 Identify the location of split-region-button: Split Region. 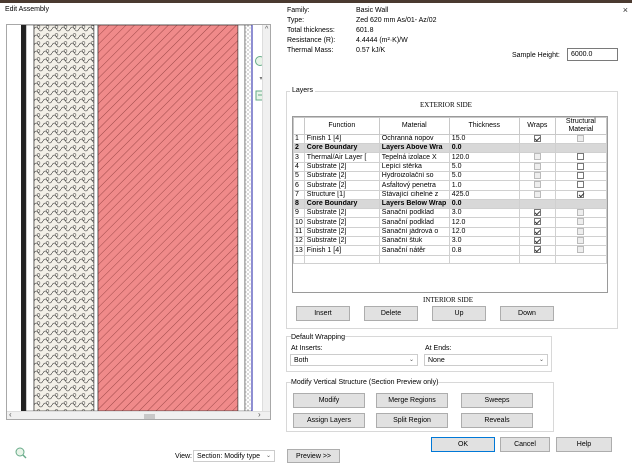
(412, 420).